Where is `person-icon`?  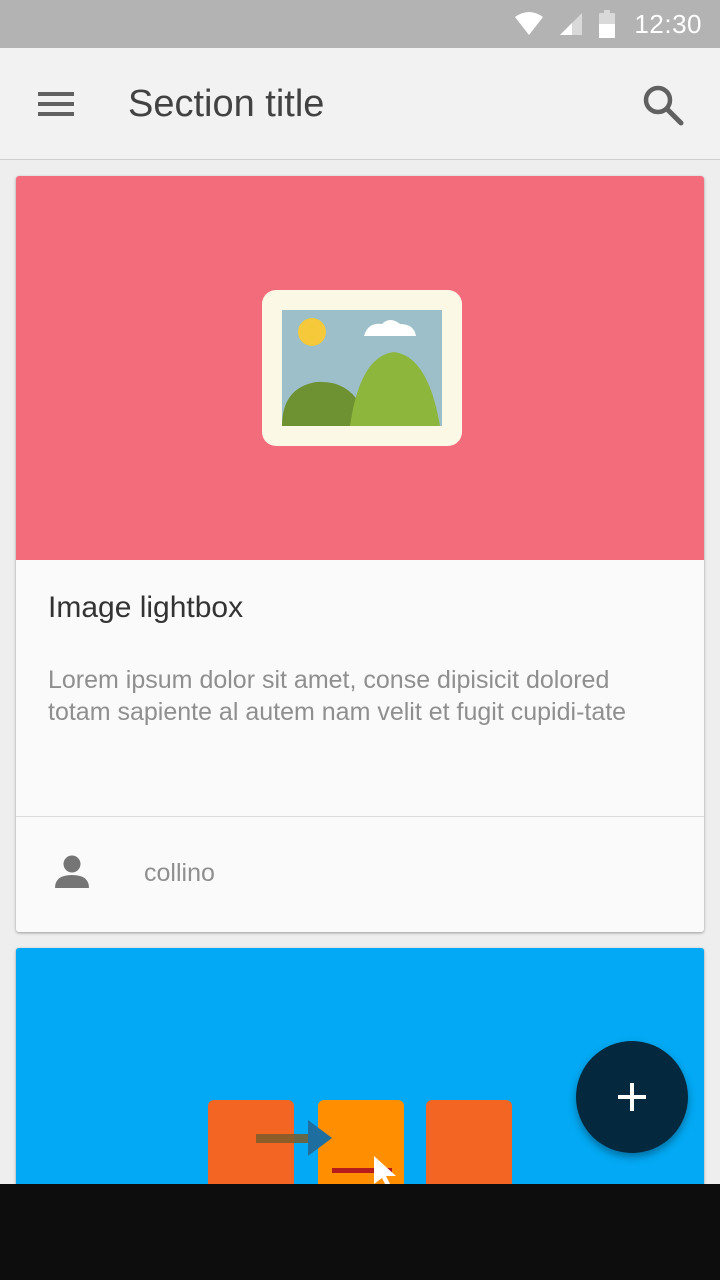 person-icon is located at coordinates (72, 871).